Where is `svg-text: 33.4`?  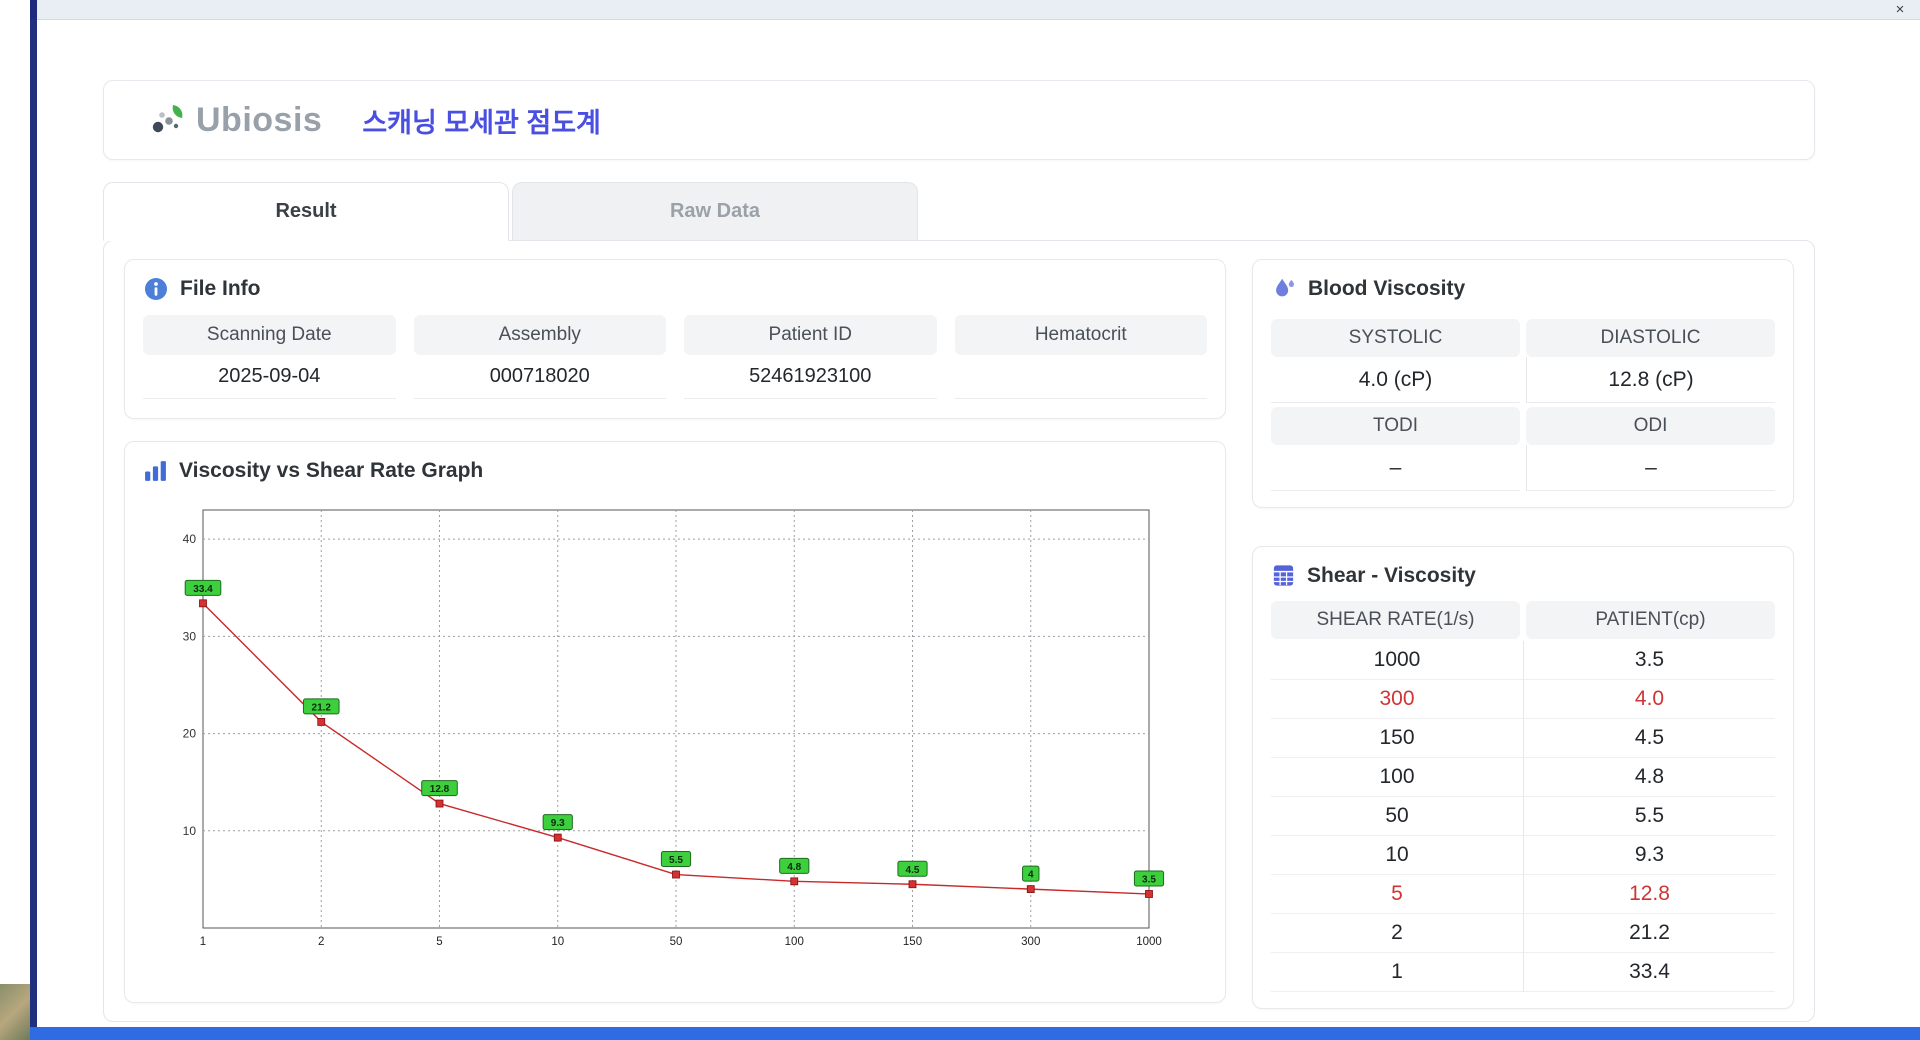
svg-text: 33.4 is located at coordinates (203, 589).